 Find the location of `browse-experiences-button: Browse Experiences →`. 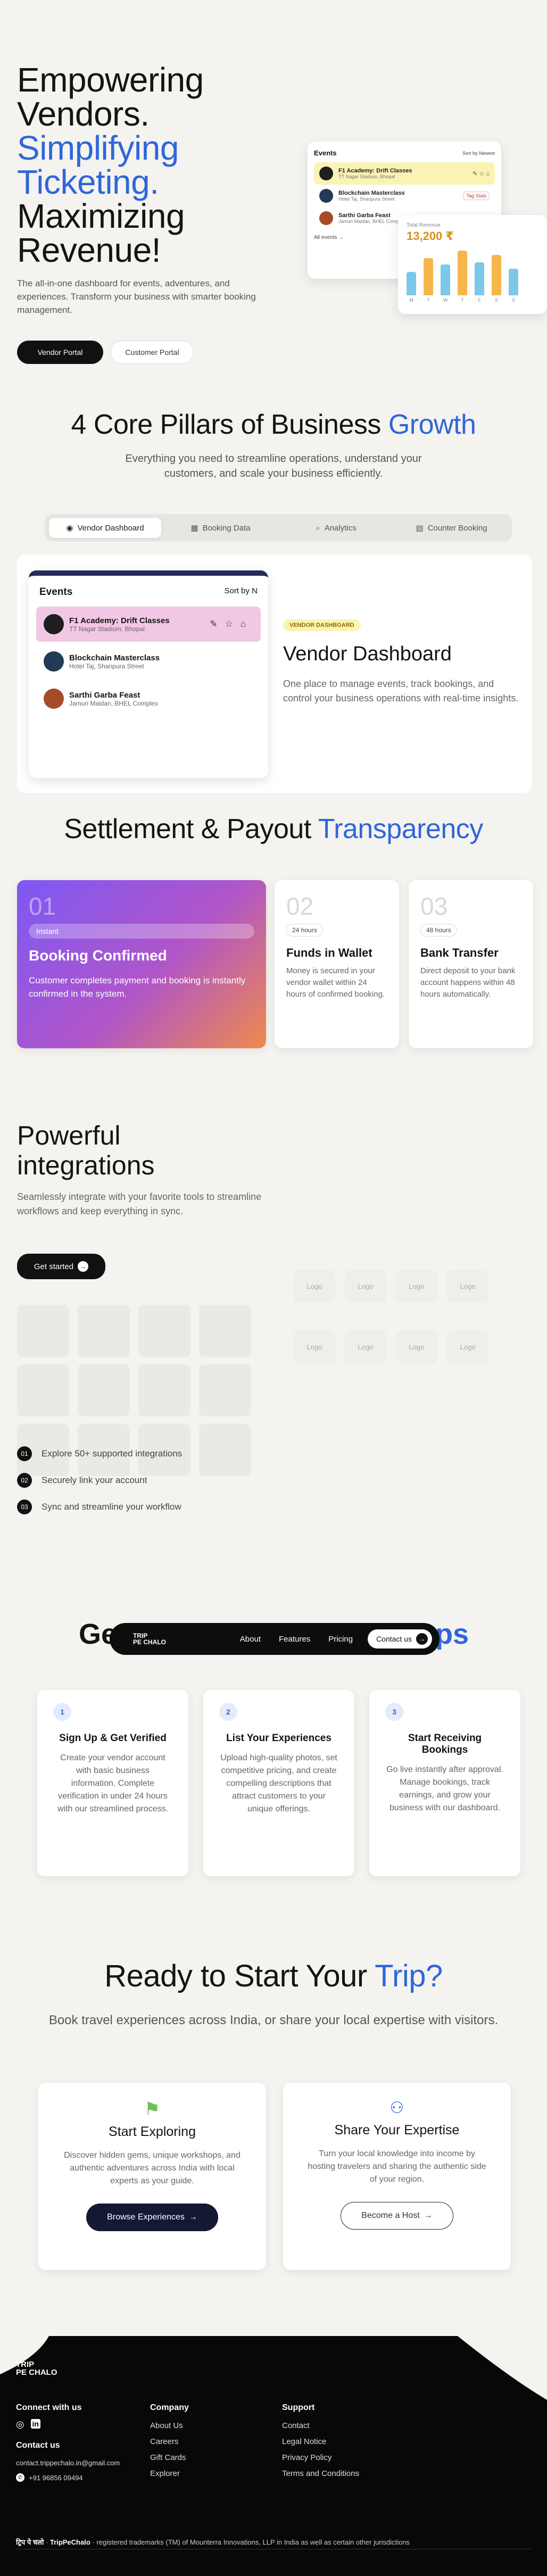

browse-experiences-button: Browse Experiences → is located at coordinates (152, 2217).